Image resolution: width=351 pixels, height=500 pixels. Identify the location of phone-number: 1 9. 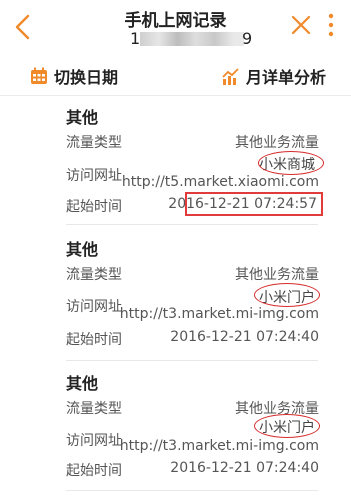
(191, 39).